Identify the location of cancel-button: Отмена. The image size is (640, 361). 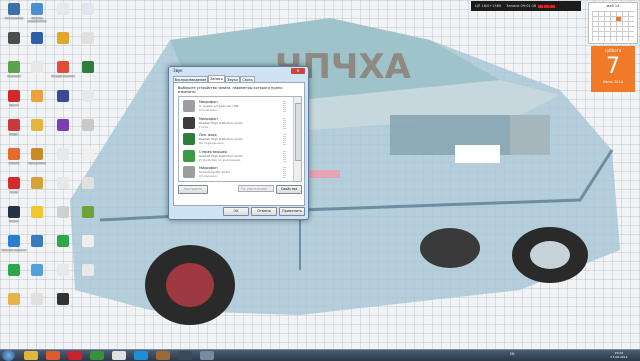
(264, 211).